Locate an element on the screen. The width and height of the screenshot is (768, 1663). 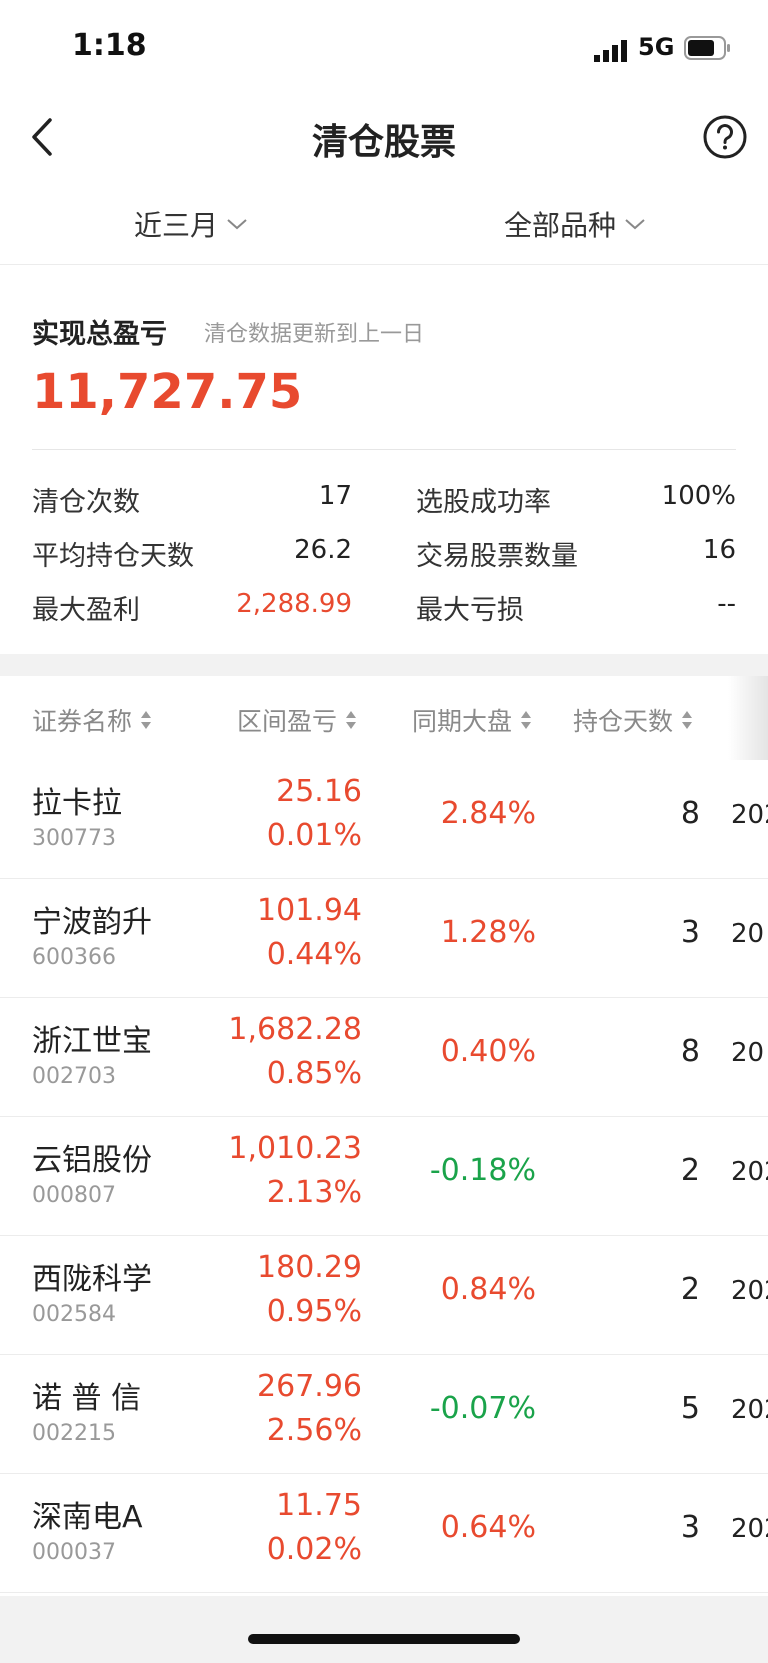
home-indicator is located at coordinates (384, 1639).